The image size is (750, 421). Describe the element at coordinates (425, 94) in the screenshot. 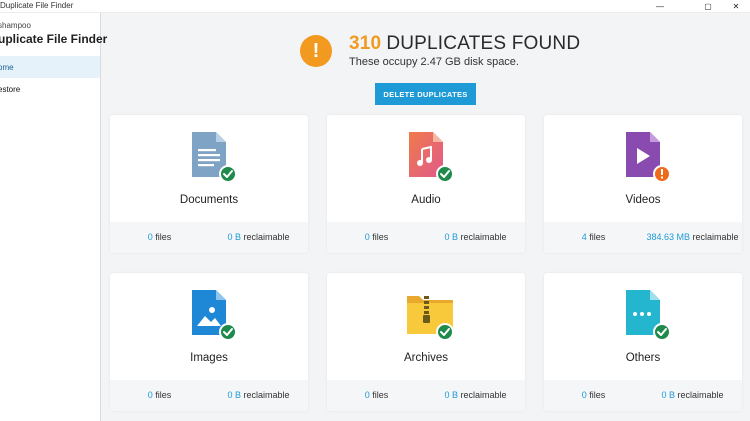

I see `delete-duplicates-button: DELETE DUPLICATES` at that location.